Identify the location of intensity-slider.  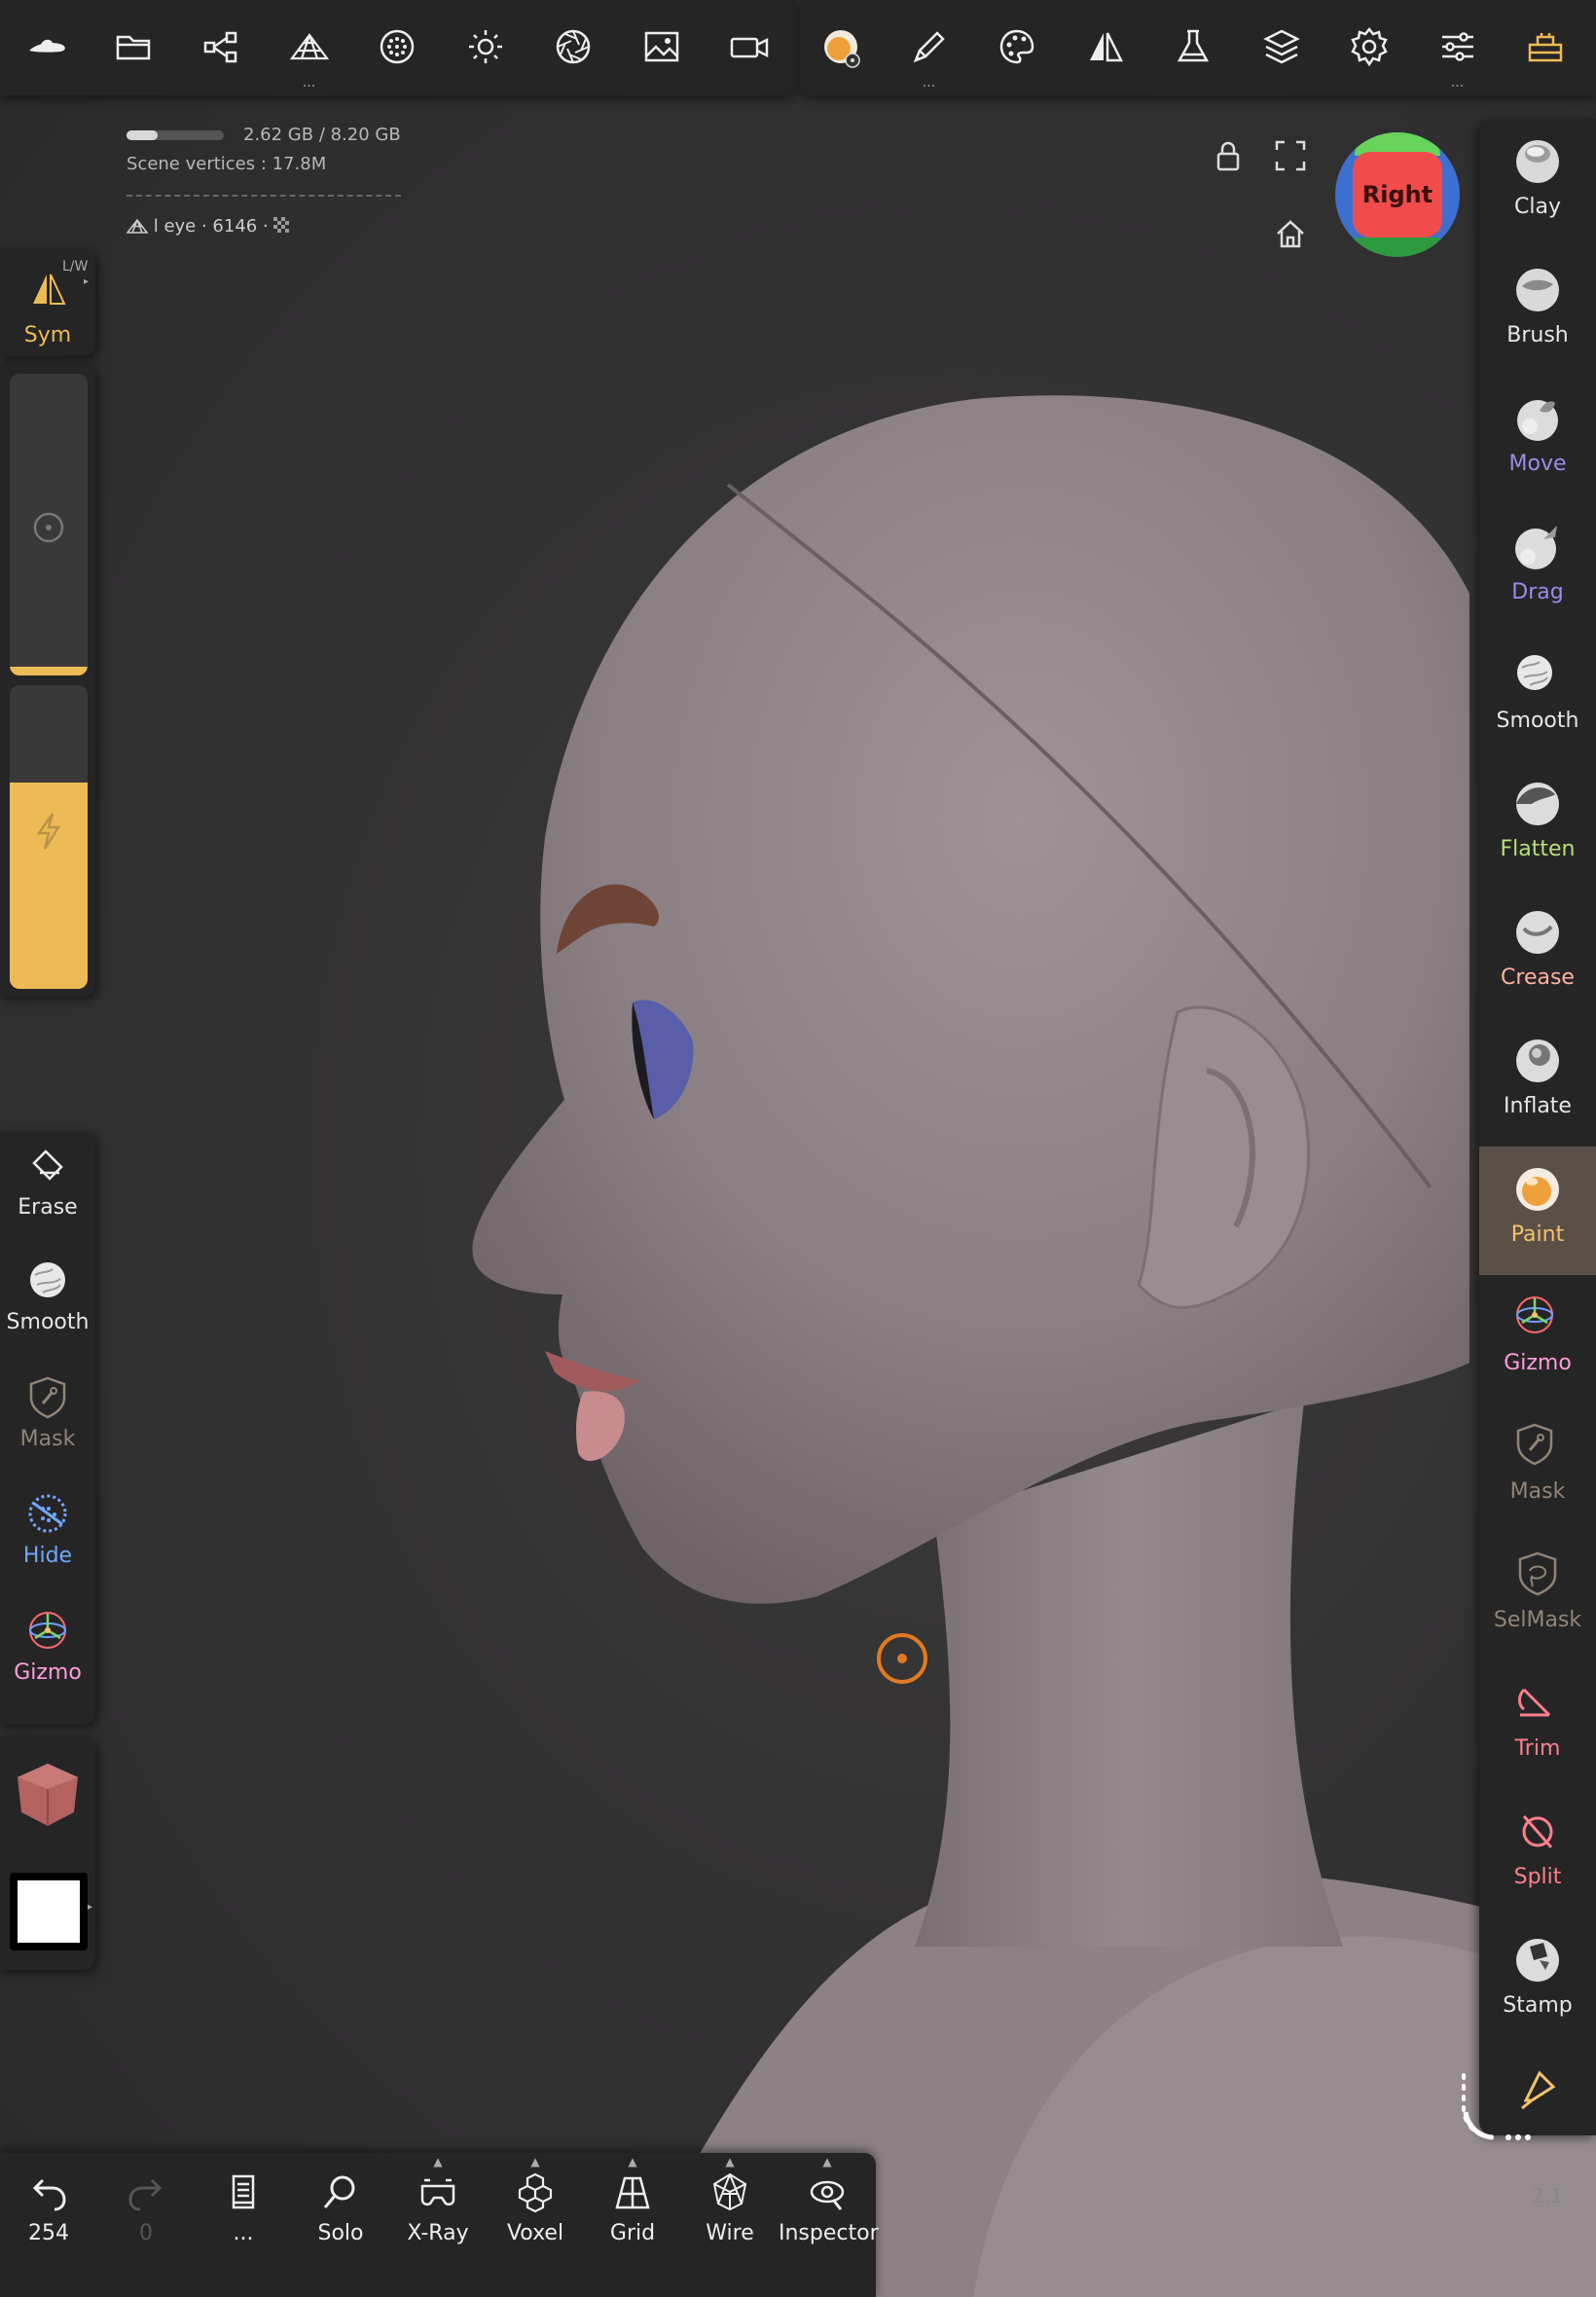
(49, 837).